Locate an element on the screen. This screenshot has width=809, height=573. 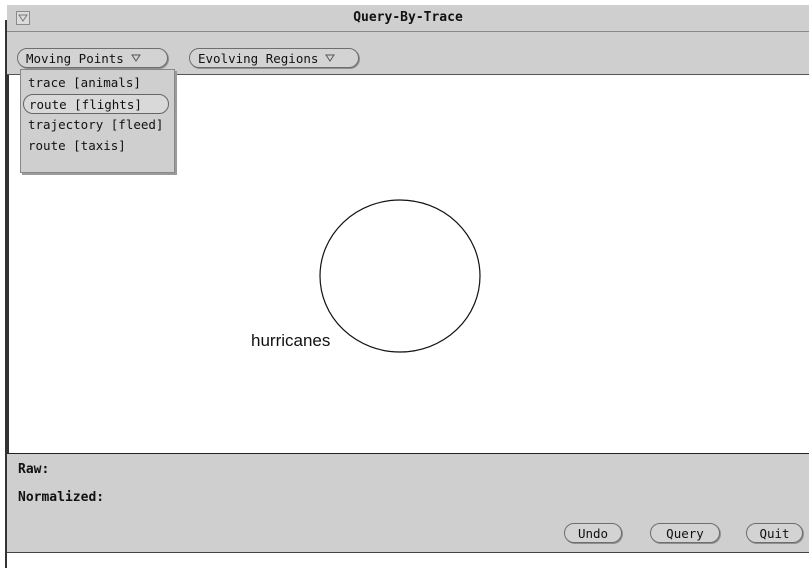
hurricane-region-shape is located at coordinates (400, 276).